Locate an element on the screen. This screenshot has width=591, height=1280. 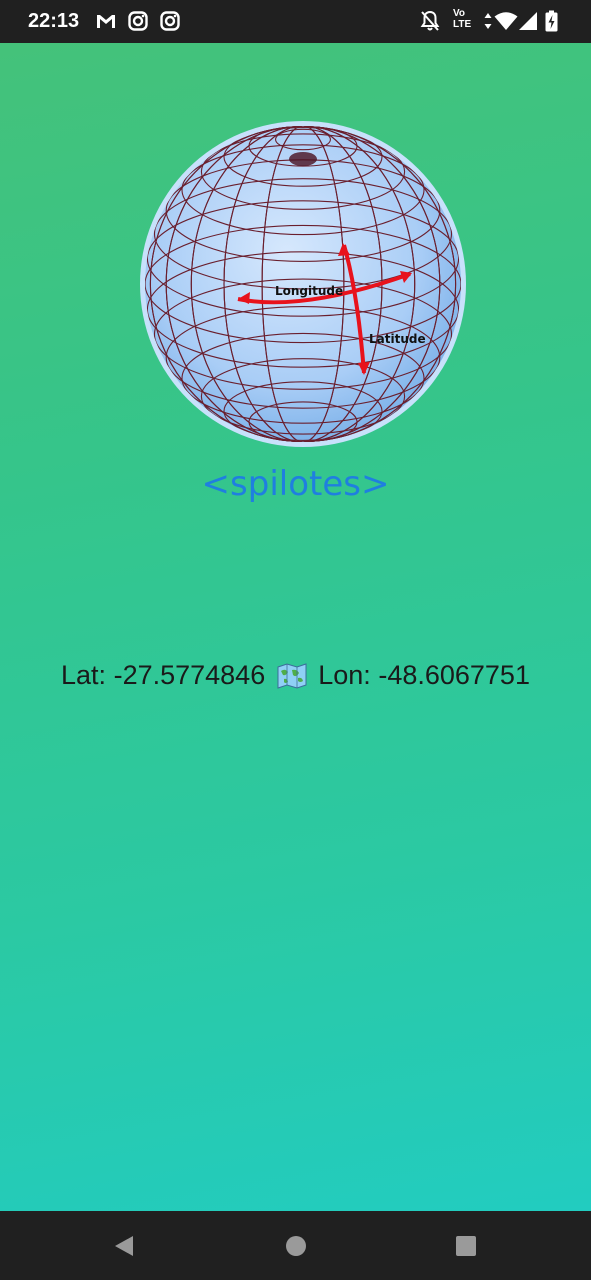
status-time: 22:13 is located at coordinates (54, 21).